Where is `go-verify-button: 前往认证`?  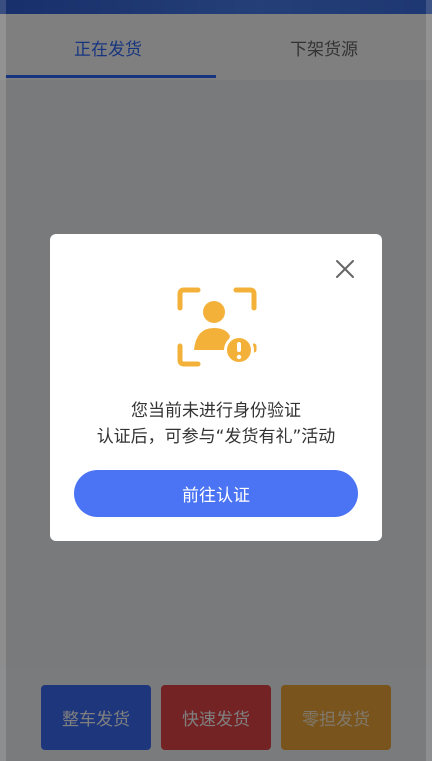 go-verify-button: 前往认证 is located at coordinates (216, 493).